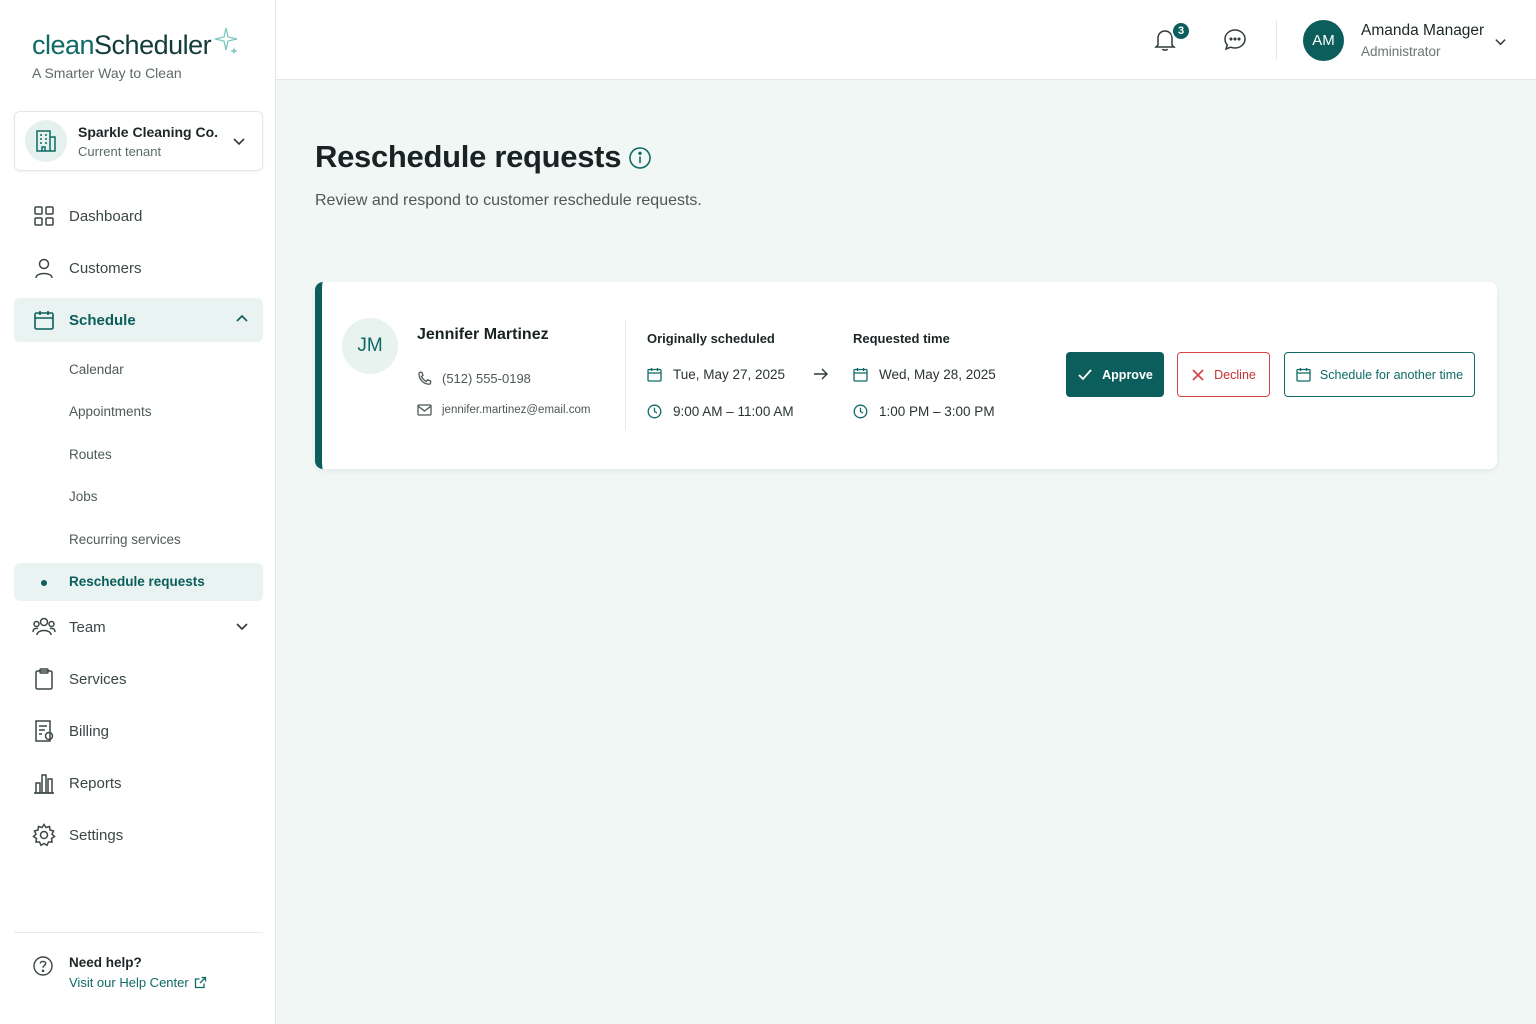  Describe the element at coordinates (107, 73) in the screenshot. I see `tagline: A Smarter Way to Clean` at that location.